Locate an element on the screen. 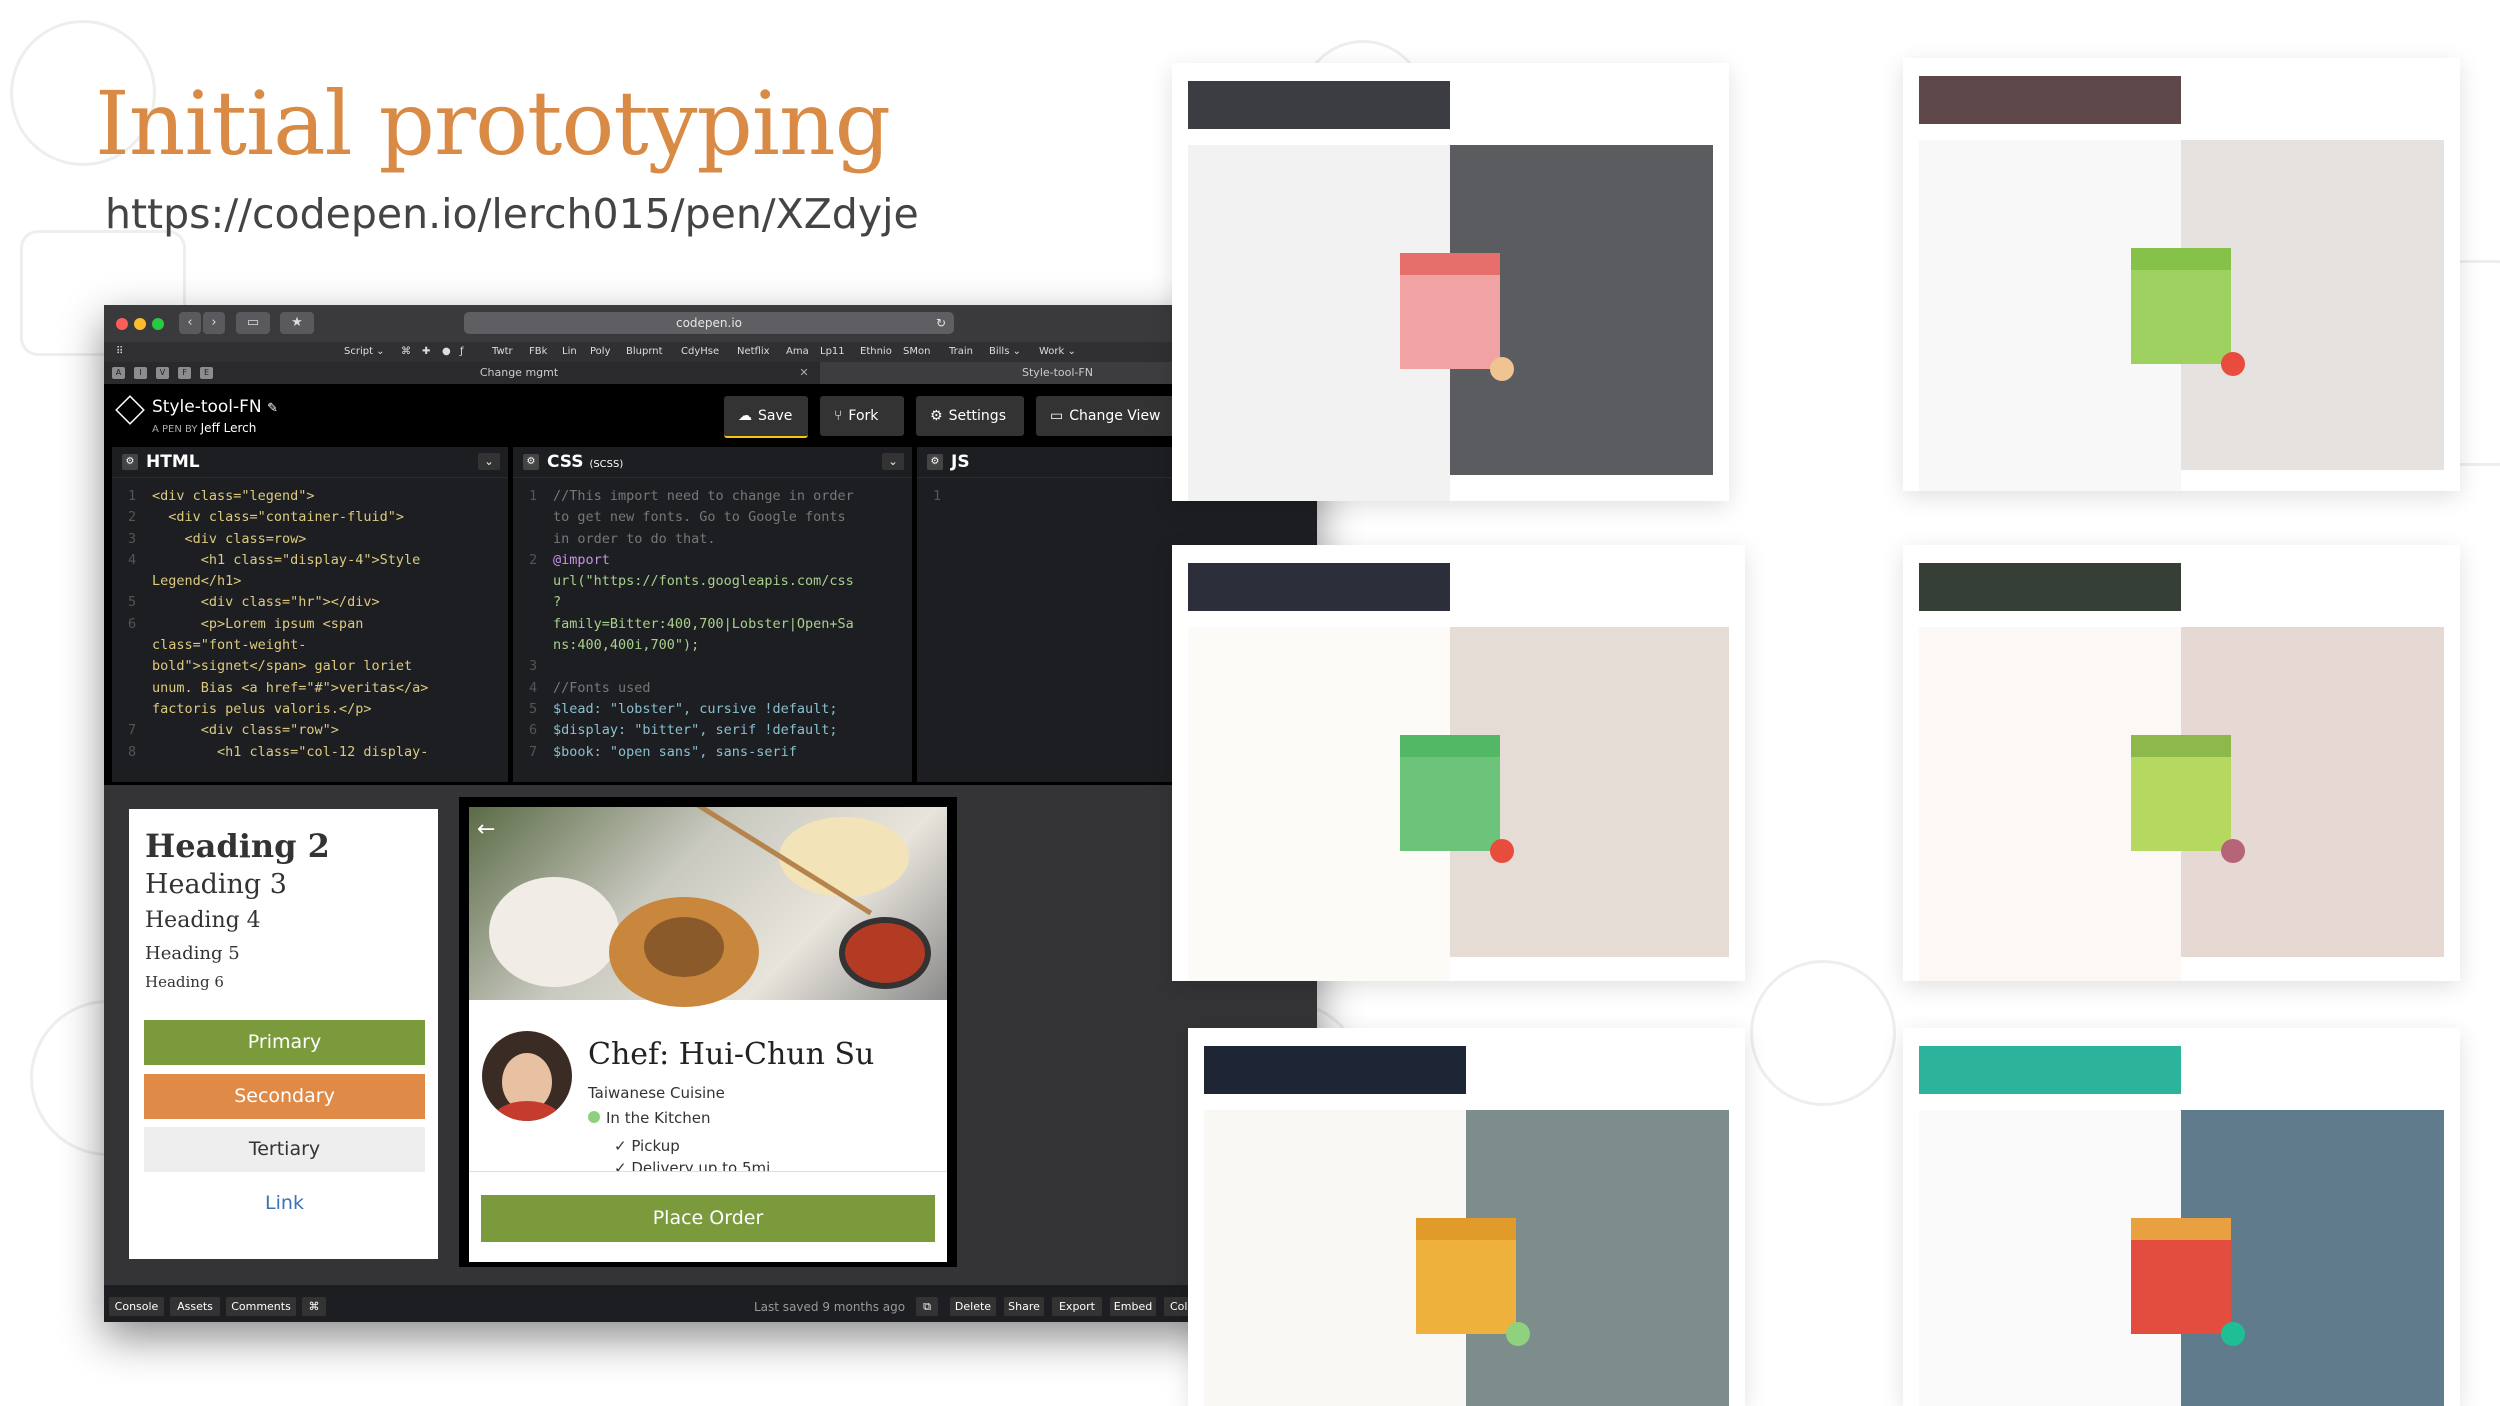  primary-button: Primary is located at coordinates (284, 1042).